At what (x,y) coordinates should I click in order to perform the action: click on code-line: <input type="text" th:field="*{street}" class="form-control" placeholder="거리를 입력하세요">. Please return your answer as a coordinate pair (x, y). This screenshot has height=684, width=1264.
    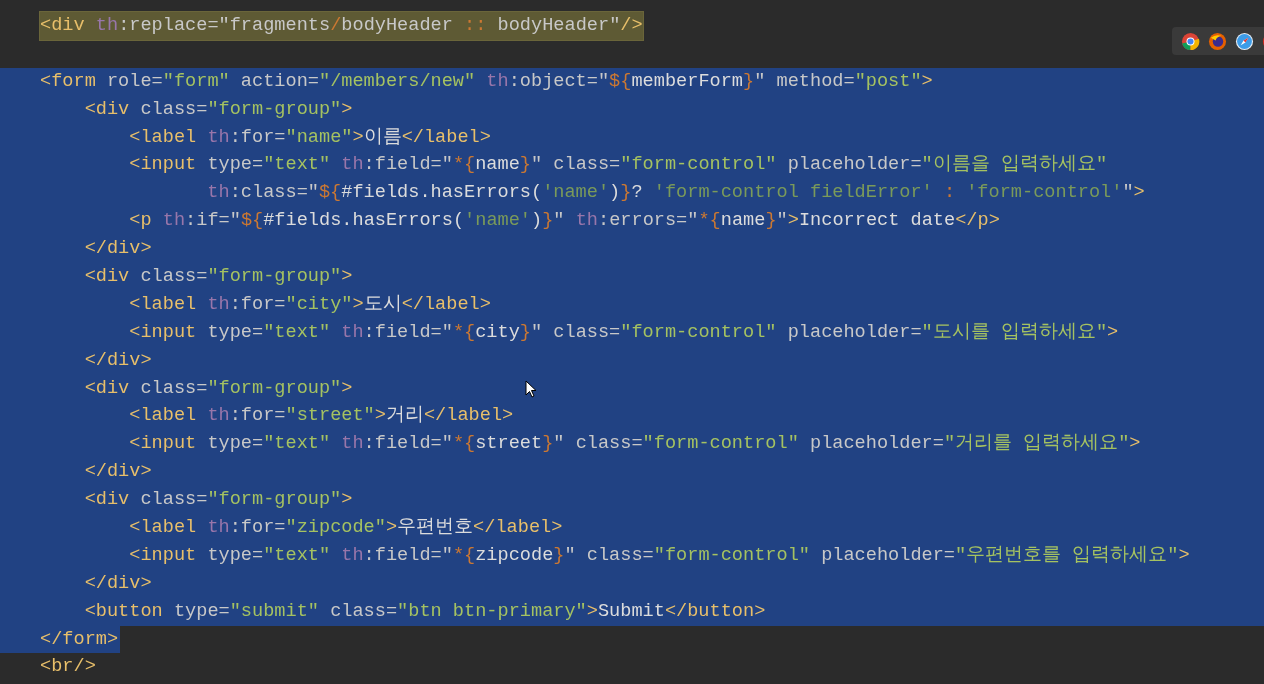
    Looking at the image, I should click on (634, 444).